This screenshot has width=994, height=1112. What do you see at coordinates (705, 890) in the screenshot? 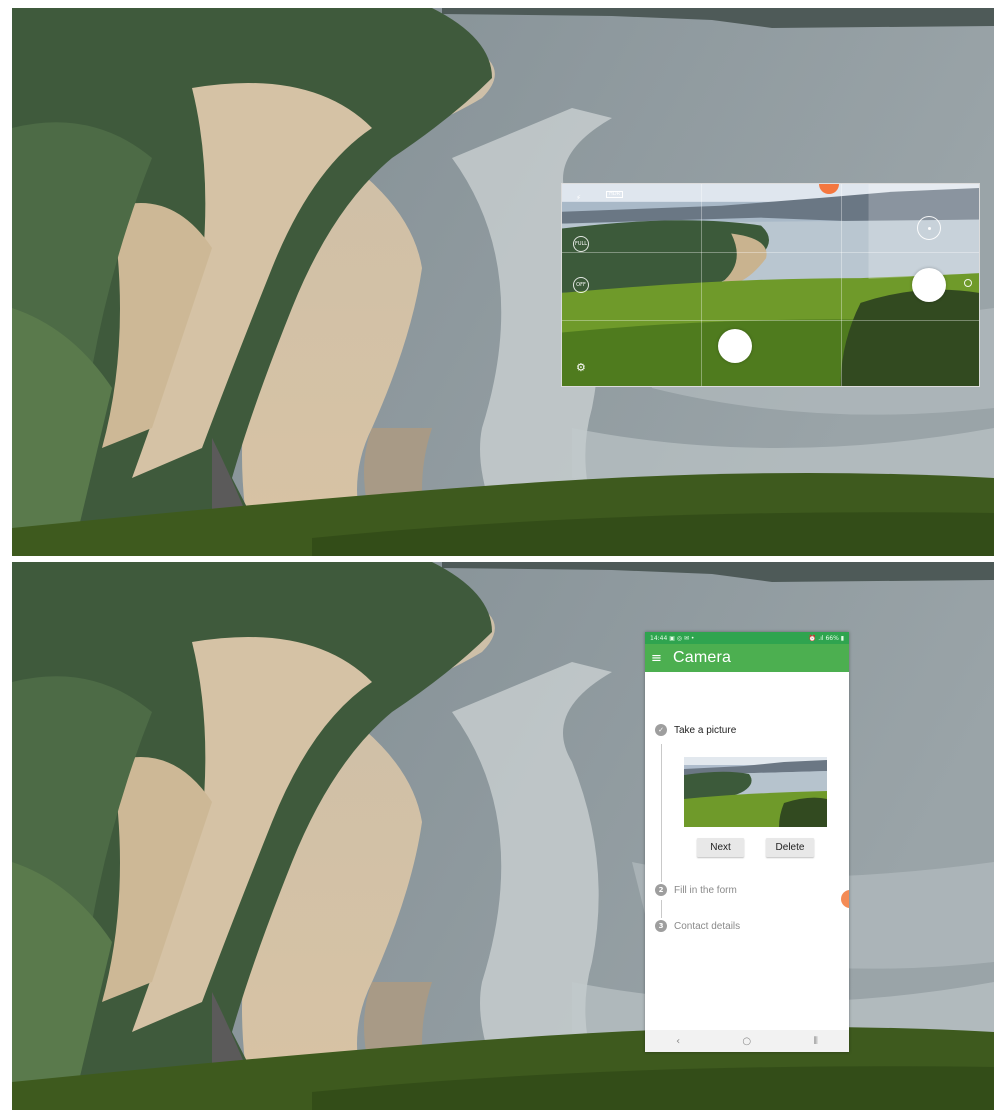
I see `step-label: Fill in the form` at bounding box center [705, 890].